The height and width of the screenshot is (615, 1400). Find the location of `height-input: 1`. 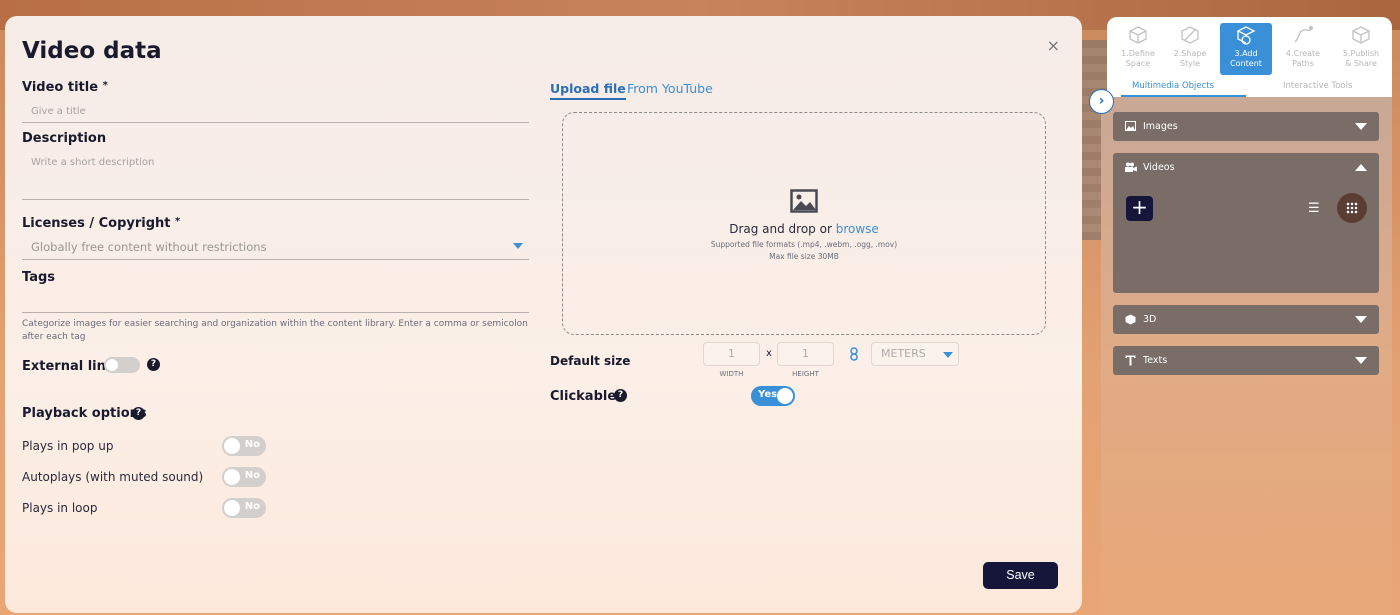

height-input: 1 is located at coordinates (805, 354).